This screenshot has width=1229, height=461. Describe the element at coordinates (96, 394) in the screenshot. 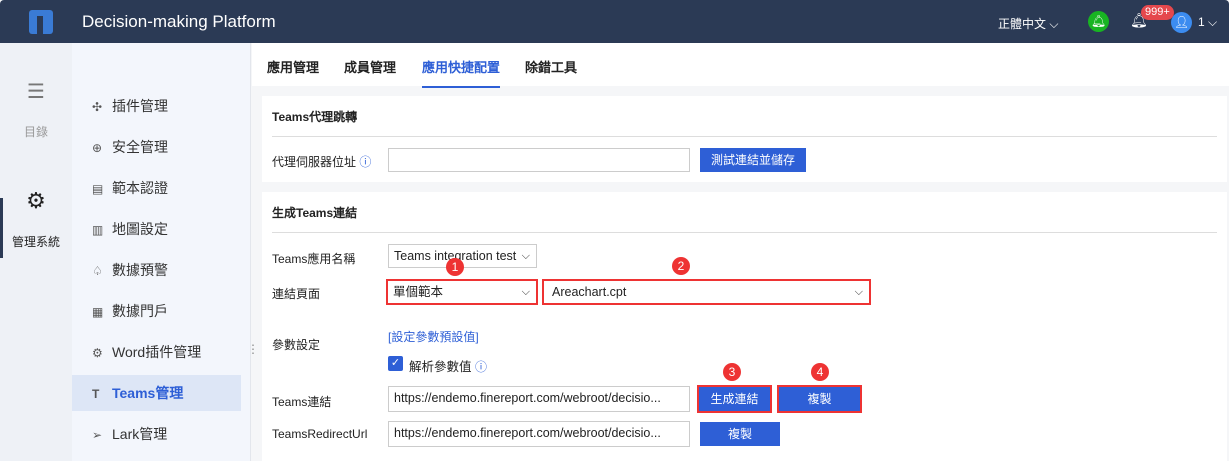

I see `teams-icon: T` at that location.